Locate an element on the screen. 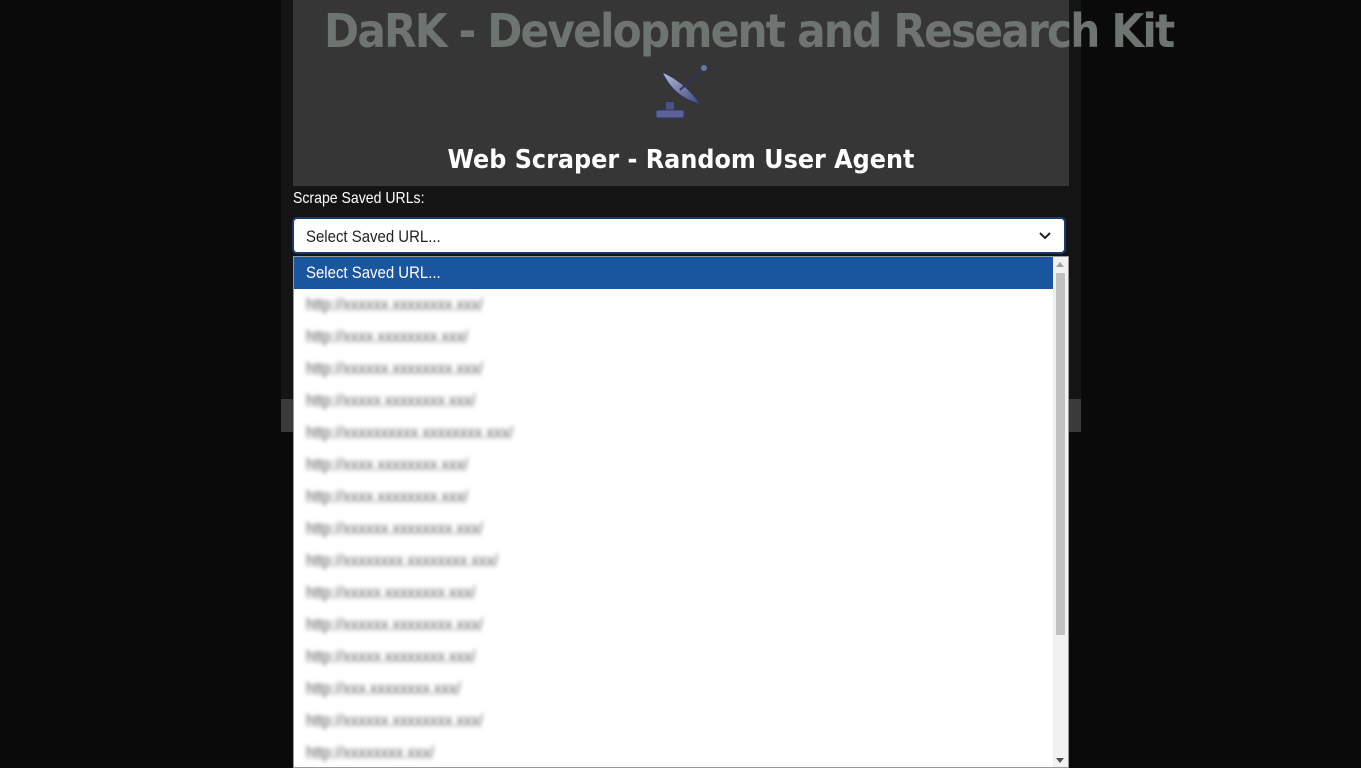 Image resolution: width=1361 pixels, height=768 pixels. scrape-saved-urls-label: Scrape Saved URLs: is located at coordinates (359, 198).